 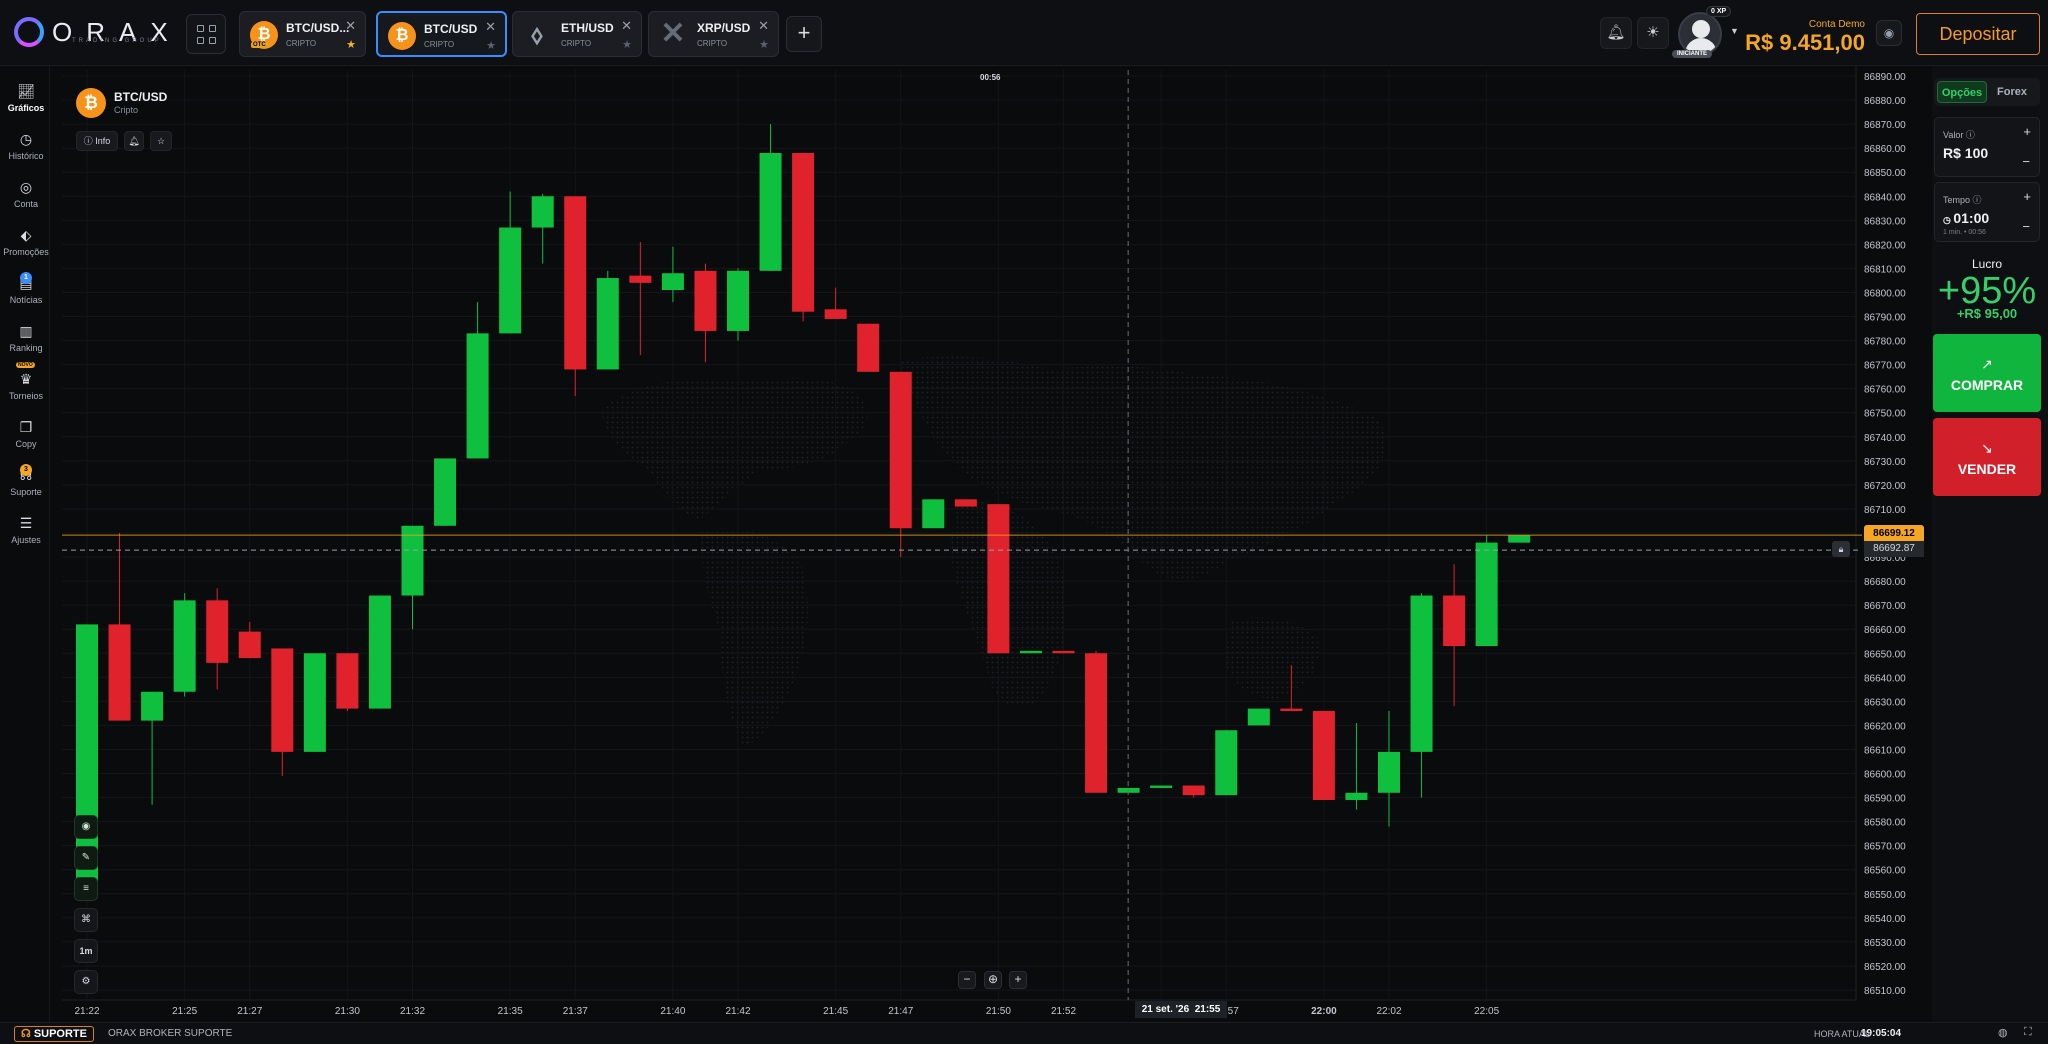 I want to click on chart-settings-icon: ⚙︎, so click(x=86, y=982).